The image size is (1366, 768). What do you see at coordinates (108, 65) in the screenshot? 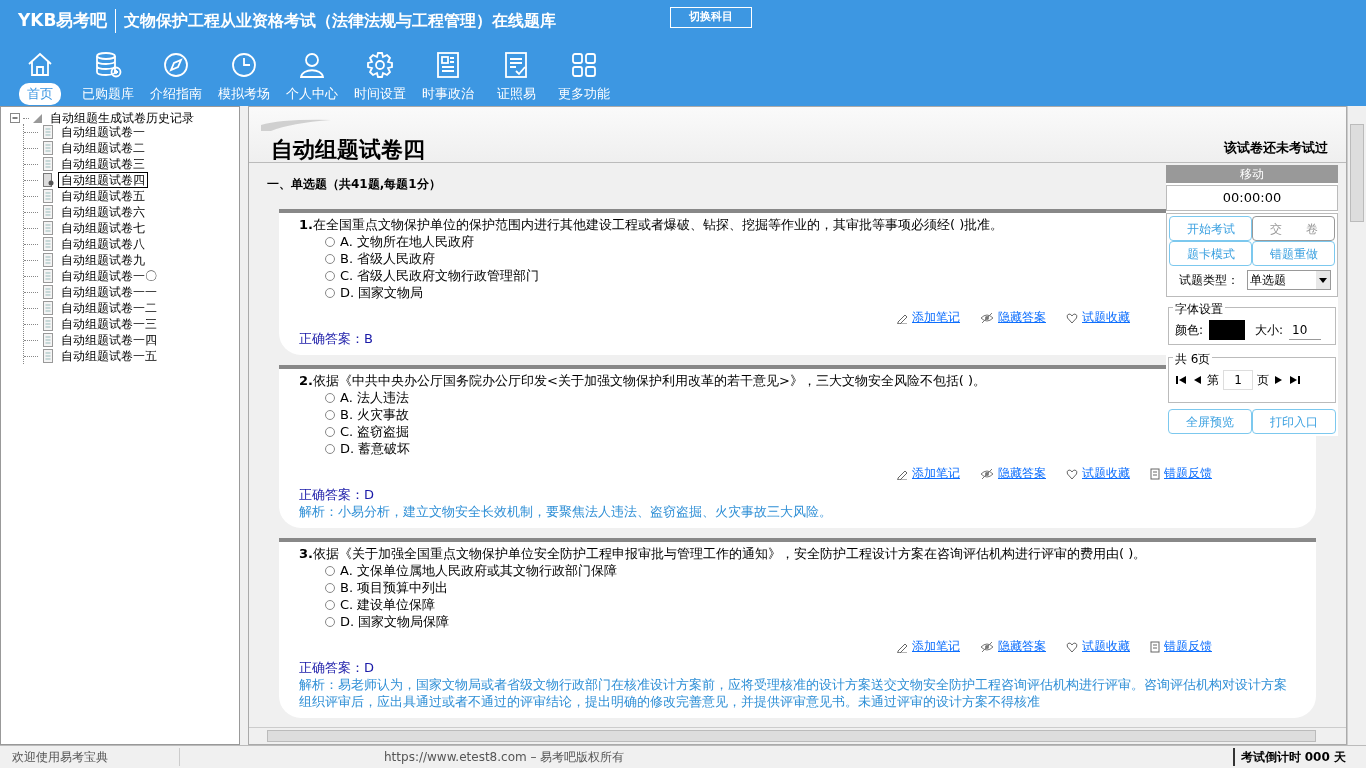
I see `database-icon` at bounding box center [108, 65].